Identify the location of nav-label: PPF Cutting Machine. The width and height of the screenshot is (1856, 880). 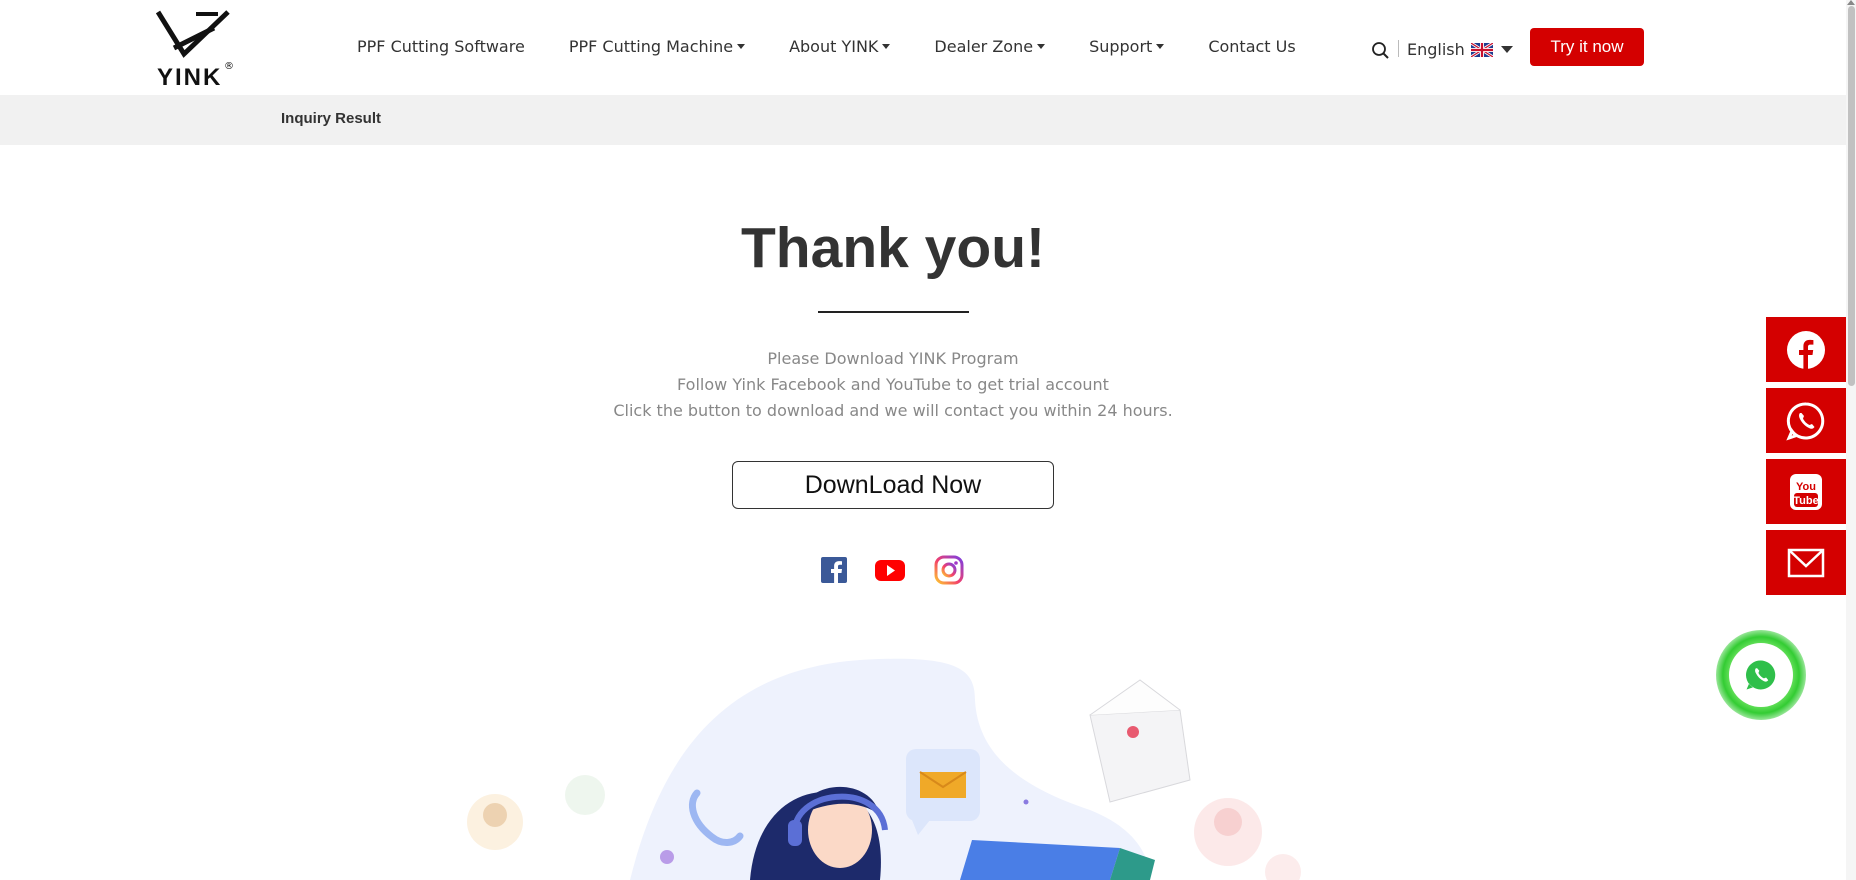
(651, 46).